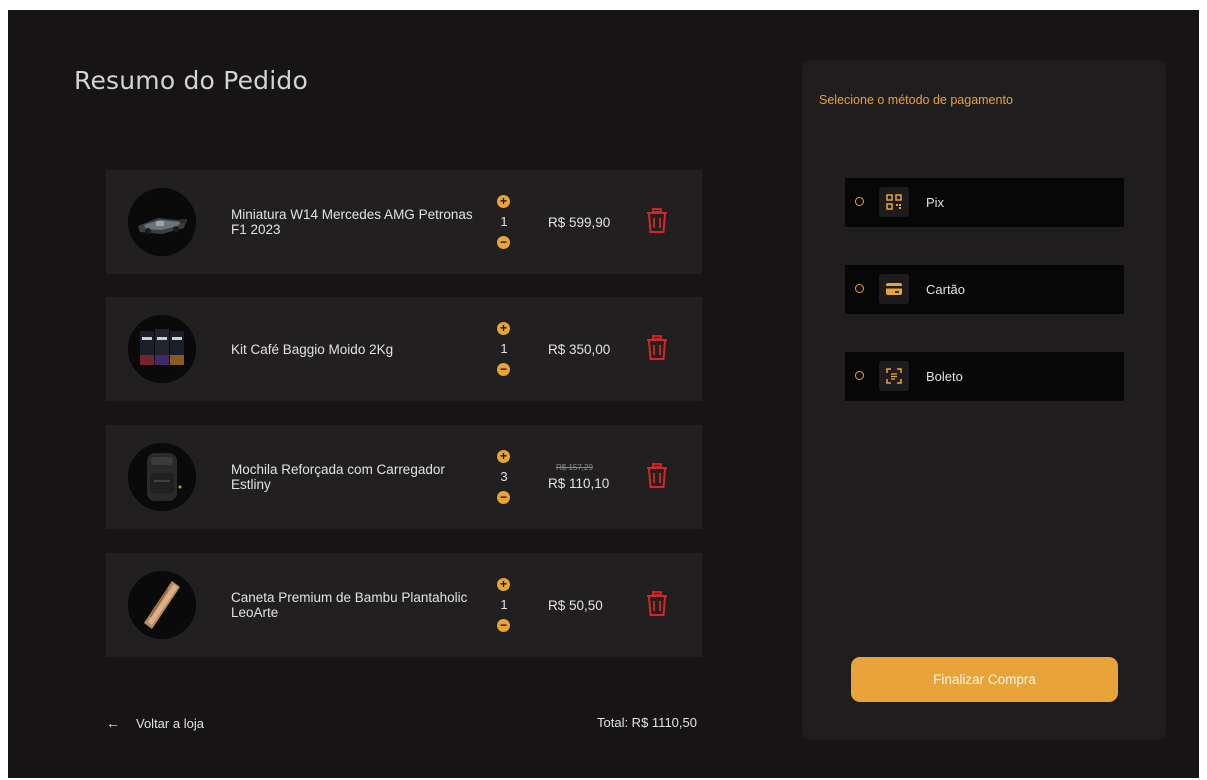 This screenshot has height=780, width=1207. Describe the element at coordinates (894, 376) in the screenshot. I see `barcode-scan-icon` at that location.